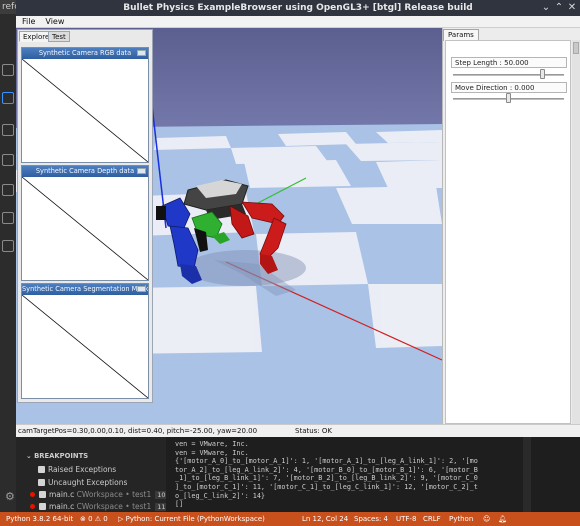  I want to click on gear-icon: ⚙, so click(10, 496).